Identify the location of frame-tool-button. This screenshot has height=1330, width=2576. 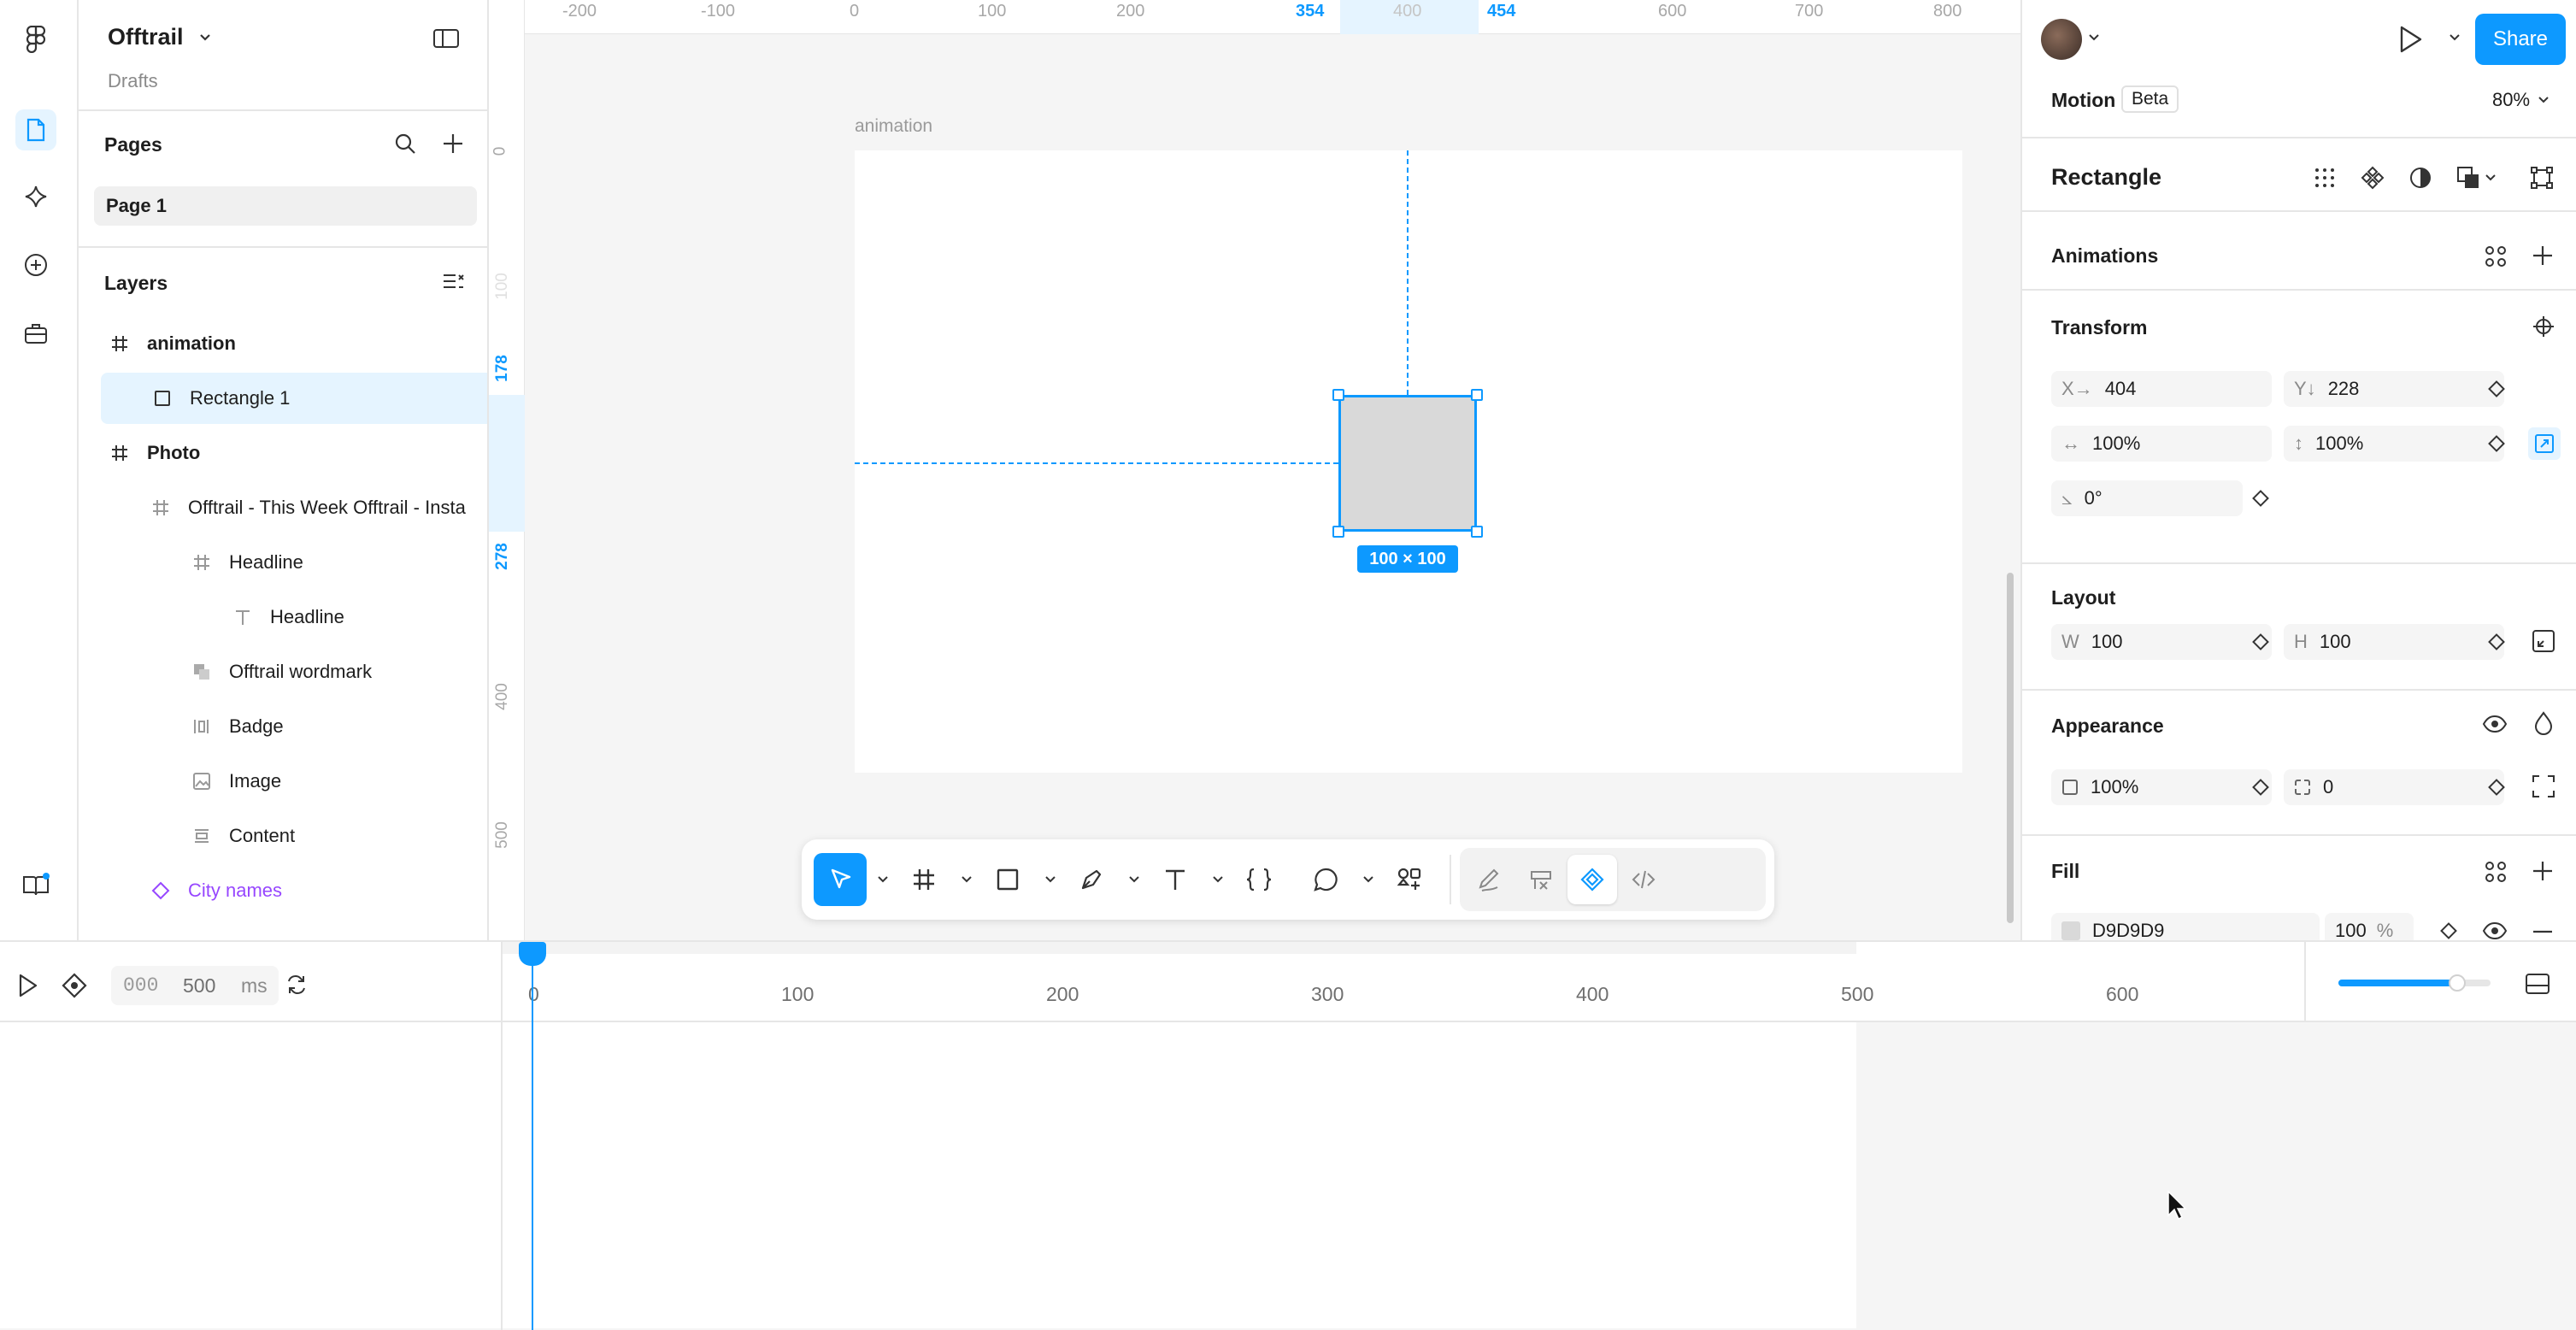
(923, 879).